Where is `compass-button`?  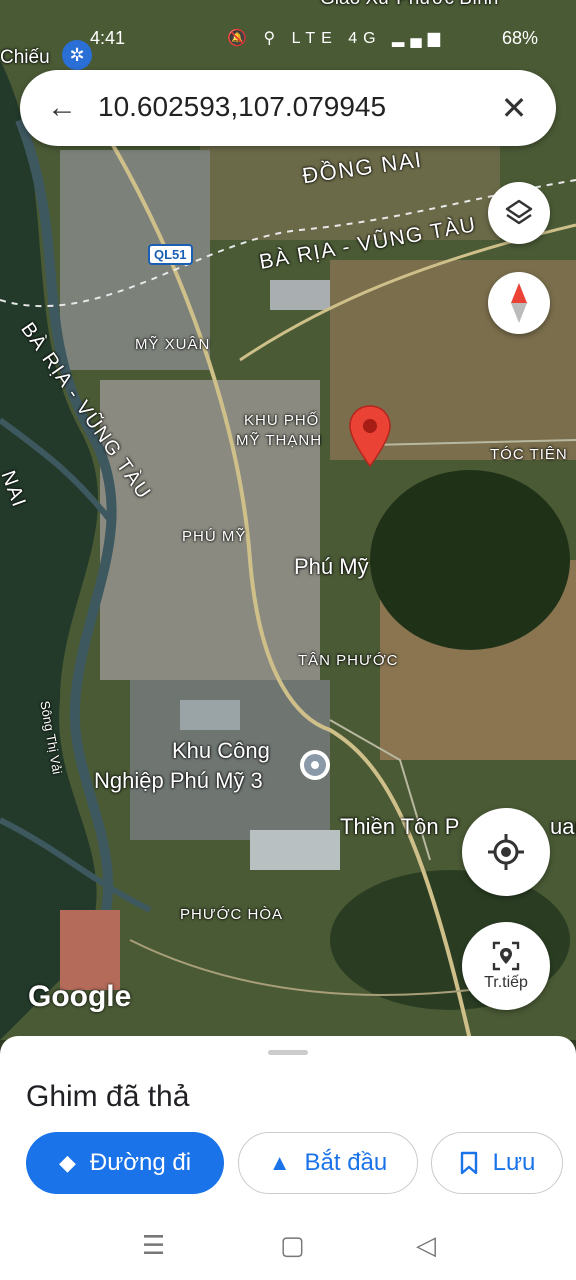
compass-button is located at coordinates (519, 303).